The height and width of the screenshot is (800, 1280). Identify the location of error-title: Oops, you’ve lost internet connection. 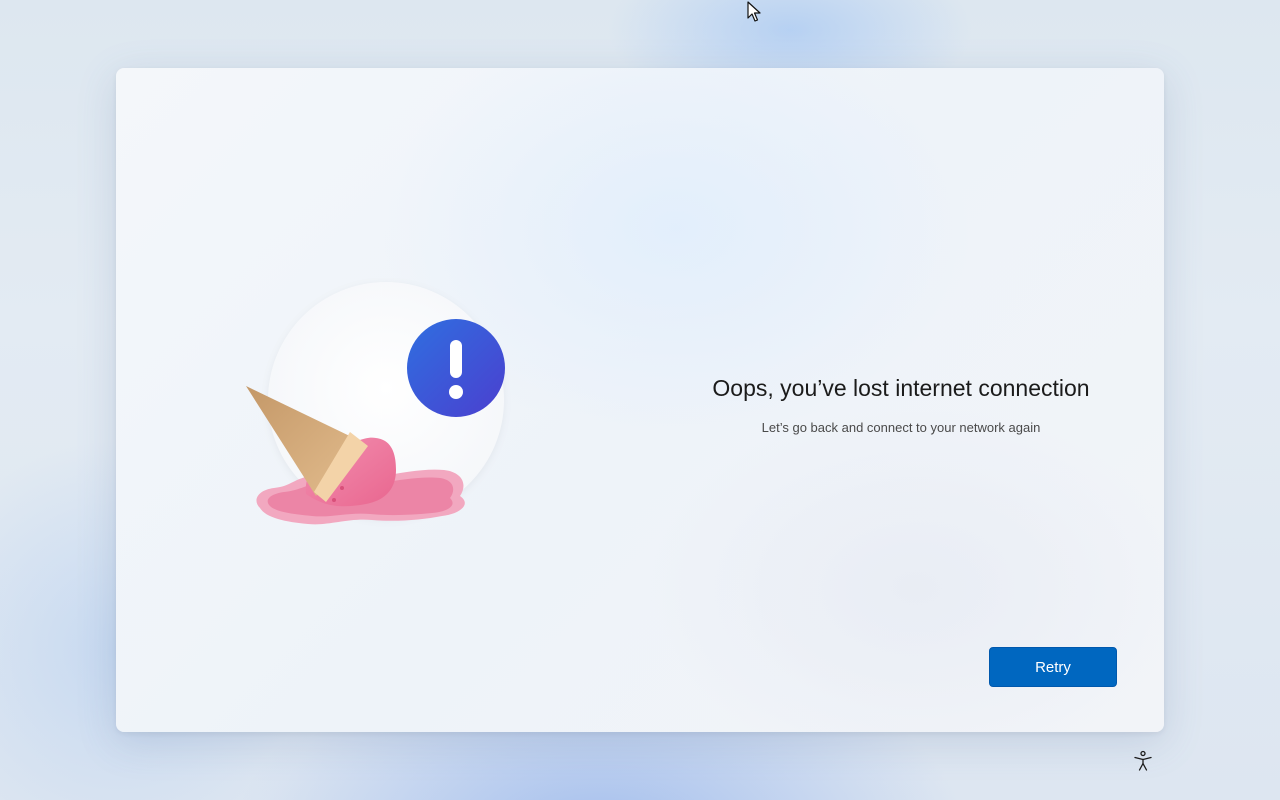
(901, 388).